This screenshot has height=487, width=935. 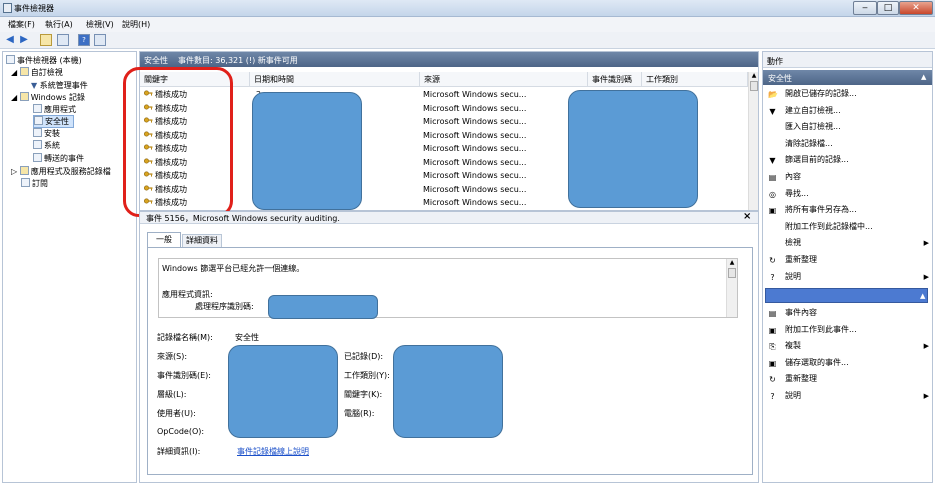 What do you see at coordinates (34, 183) in the screenshot?
I see `tree-item-subscriptions: 訂閱` at bounding box center [34, 183].